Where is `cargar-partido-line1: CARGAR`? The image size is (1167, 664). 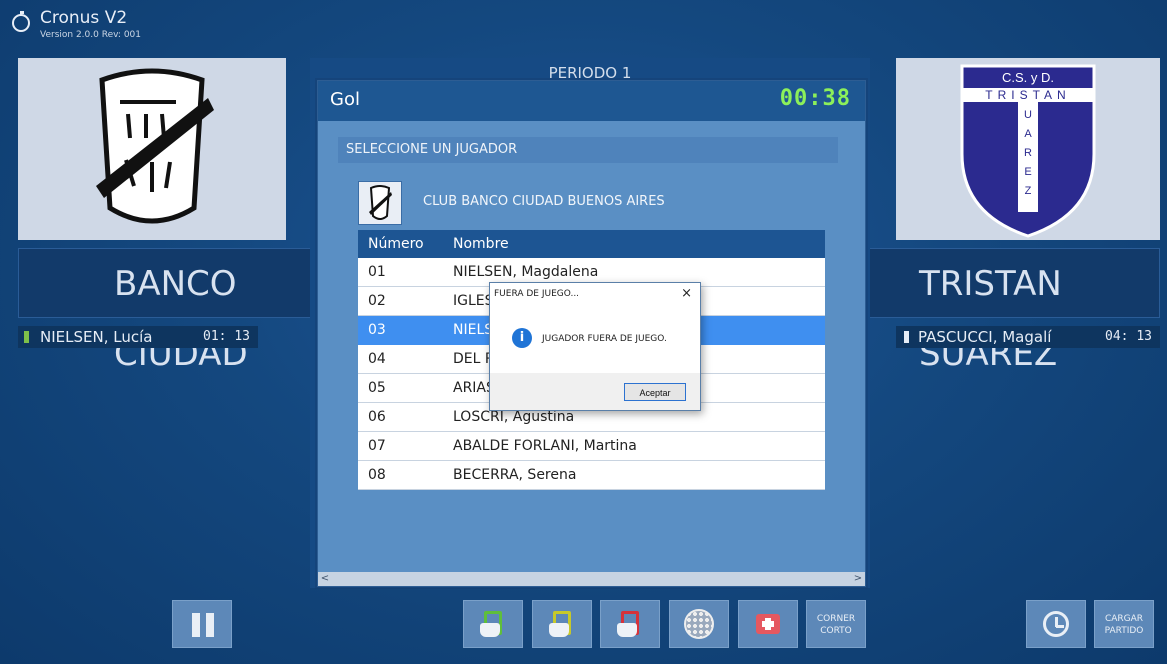 cargar-partido-line1: CARGAR is located at coordinates (1124, 619).